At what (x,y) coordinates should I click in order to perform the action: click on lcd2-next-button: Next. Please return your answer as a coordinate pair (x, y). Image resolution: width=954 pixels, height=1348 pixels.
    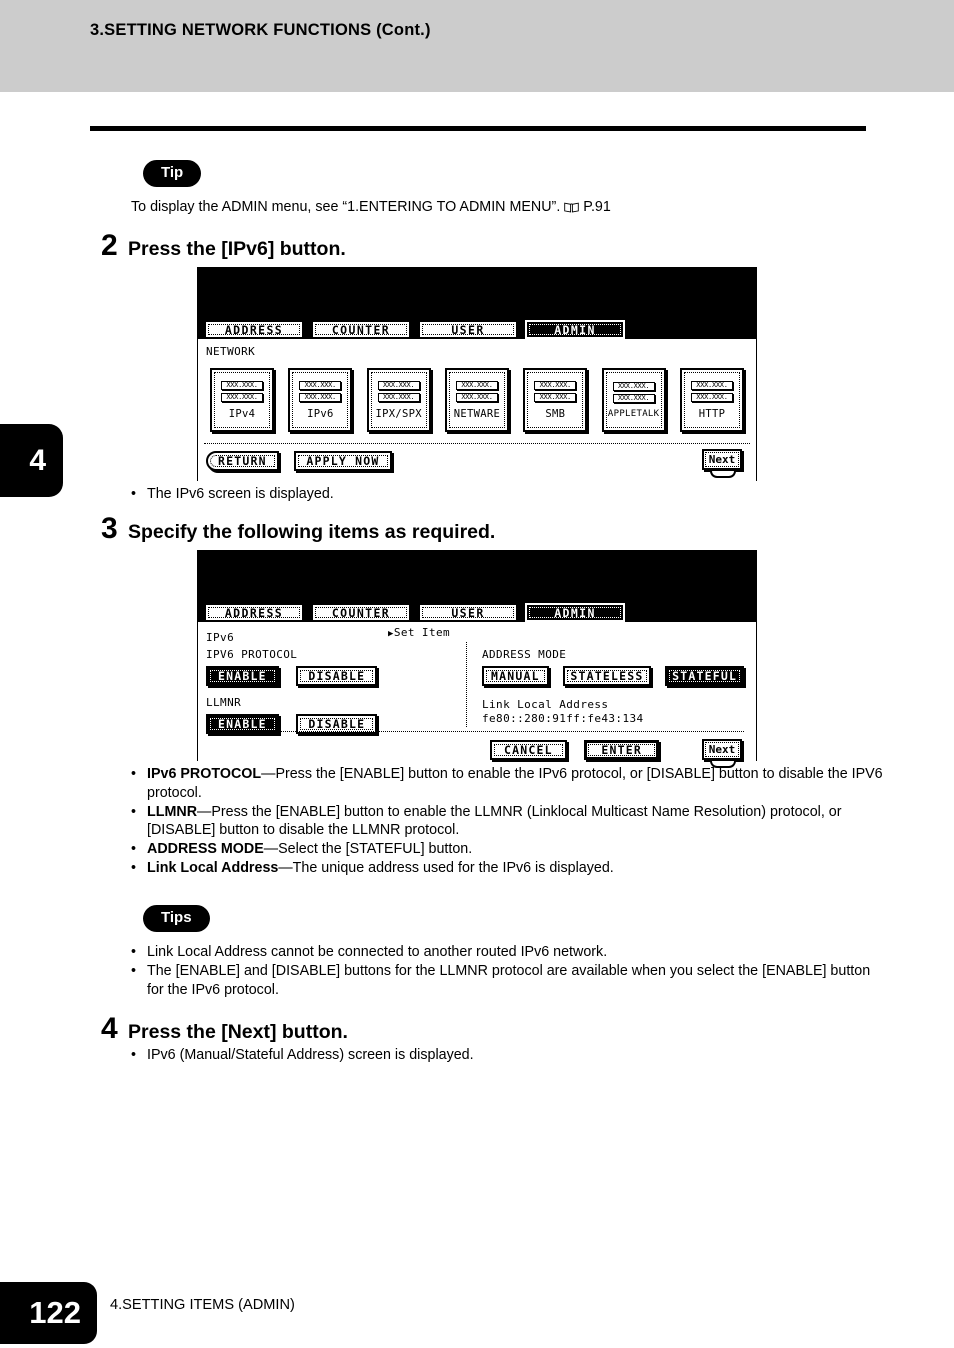
    Looking at the image, I should click on (722, 753).